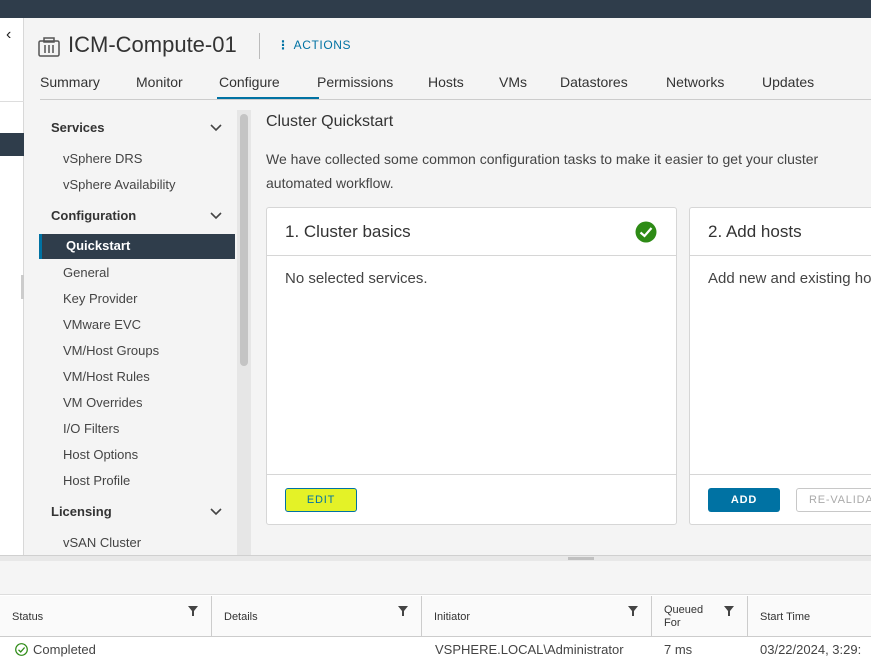  I want to click on card-body-text: No selected services., so click(356, 278).